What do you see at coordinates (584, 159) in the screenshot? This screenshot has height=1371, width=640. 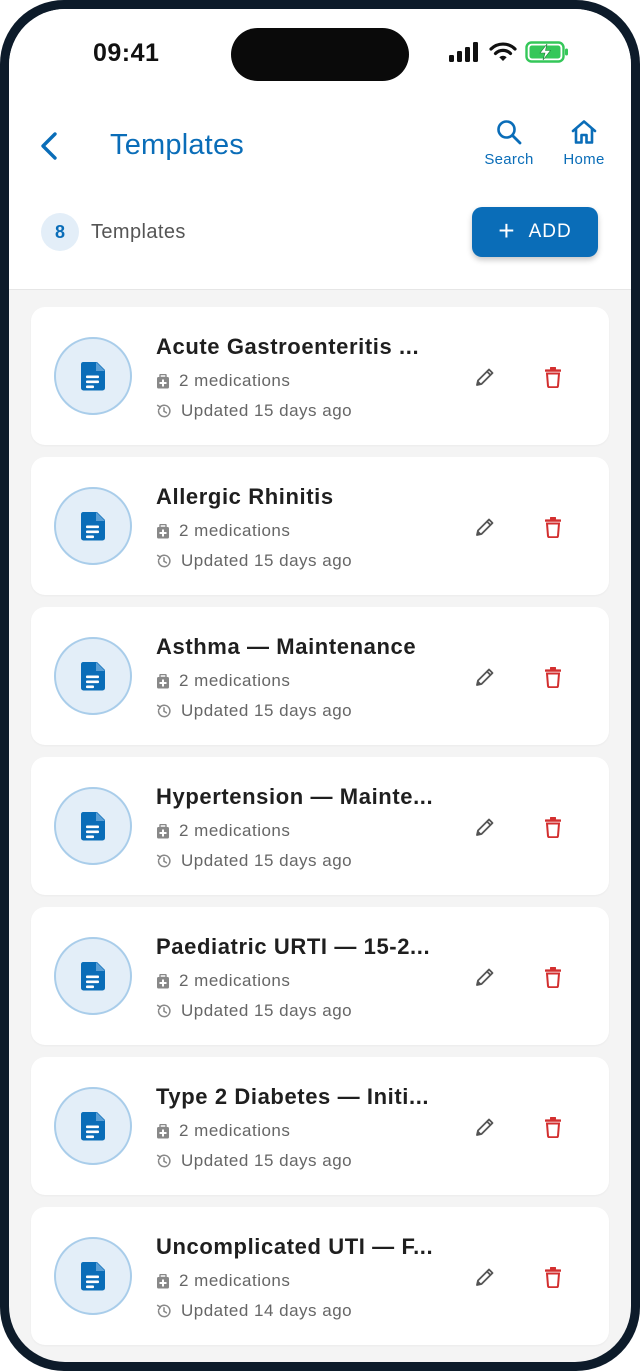 I see `home-label: Home` at bounding box center [584, 159].